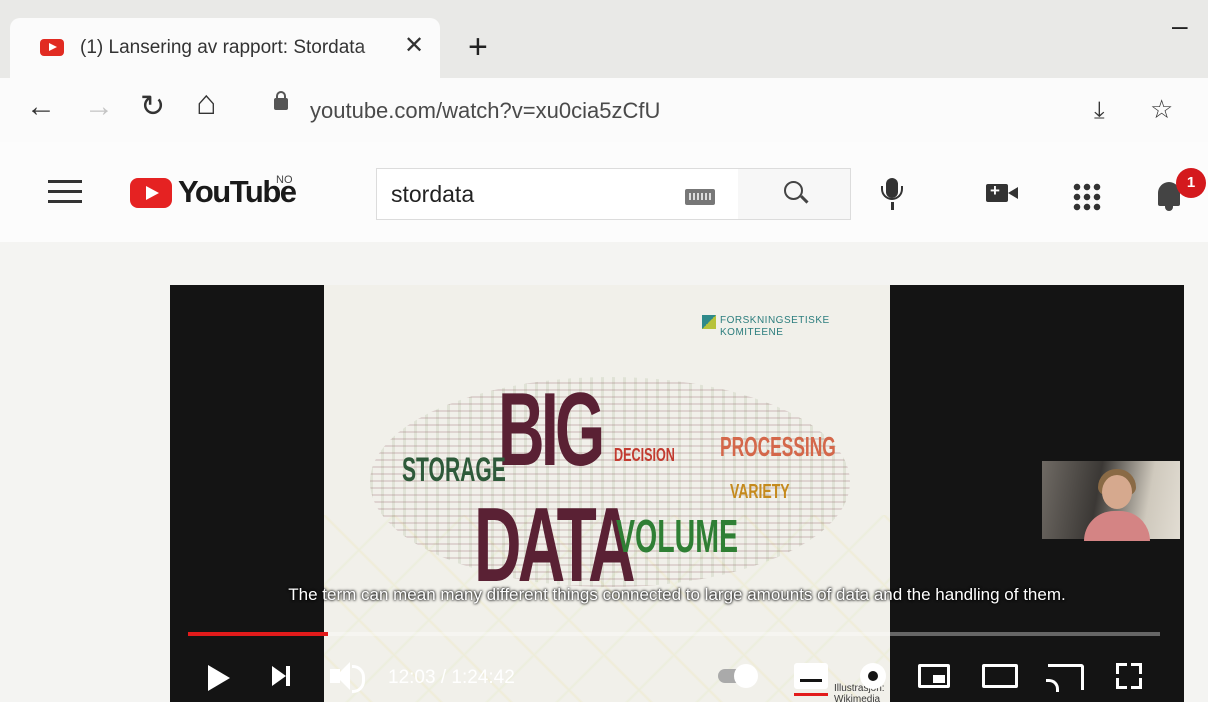 The image size is (1208, 702). What do you see at coordinates (1117, 526) in the screenshot?
I see `speaker-torso` at bounding box center [1117, 526].